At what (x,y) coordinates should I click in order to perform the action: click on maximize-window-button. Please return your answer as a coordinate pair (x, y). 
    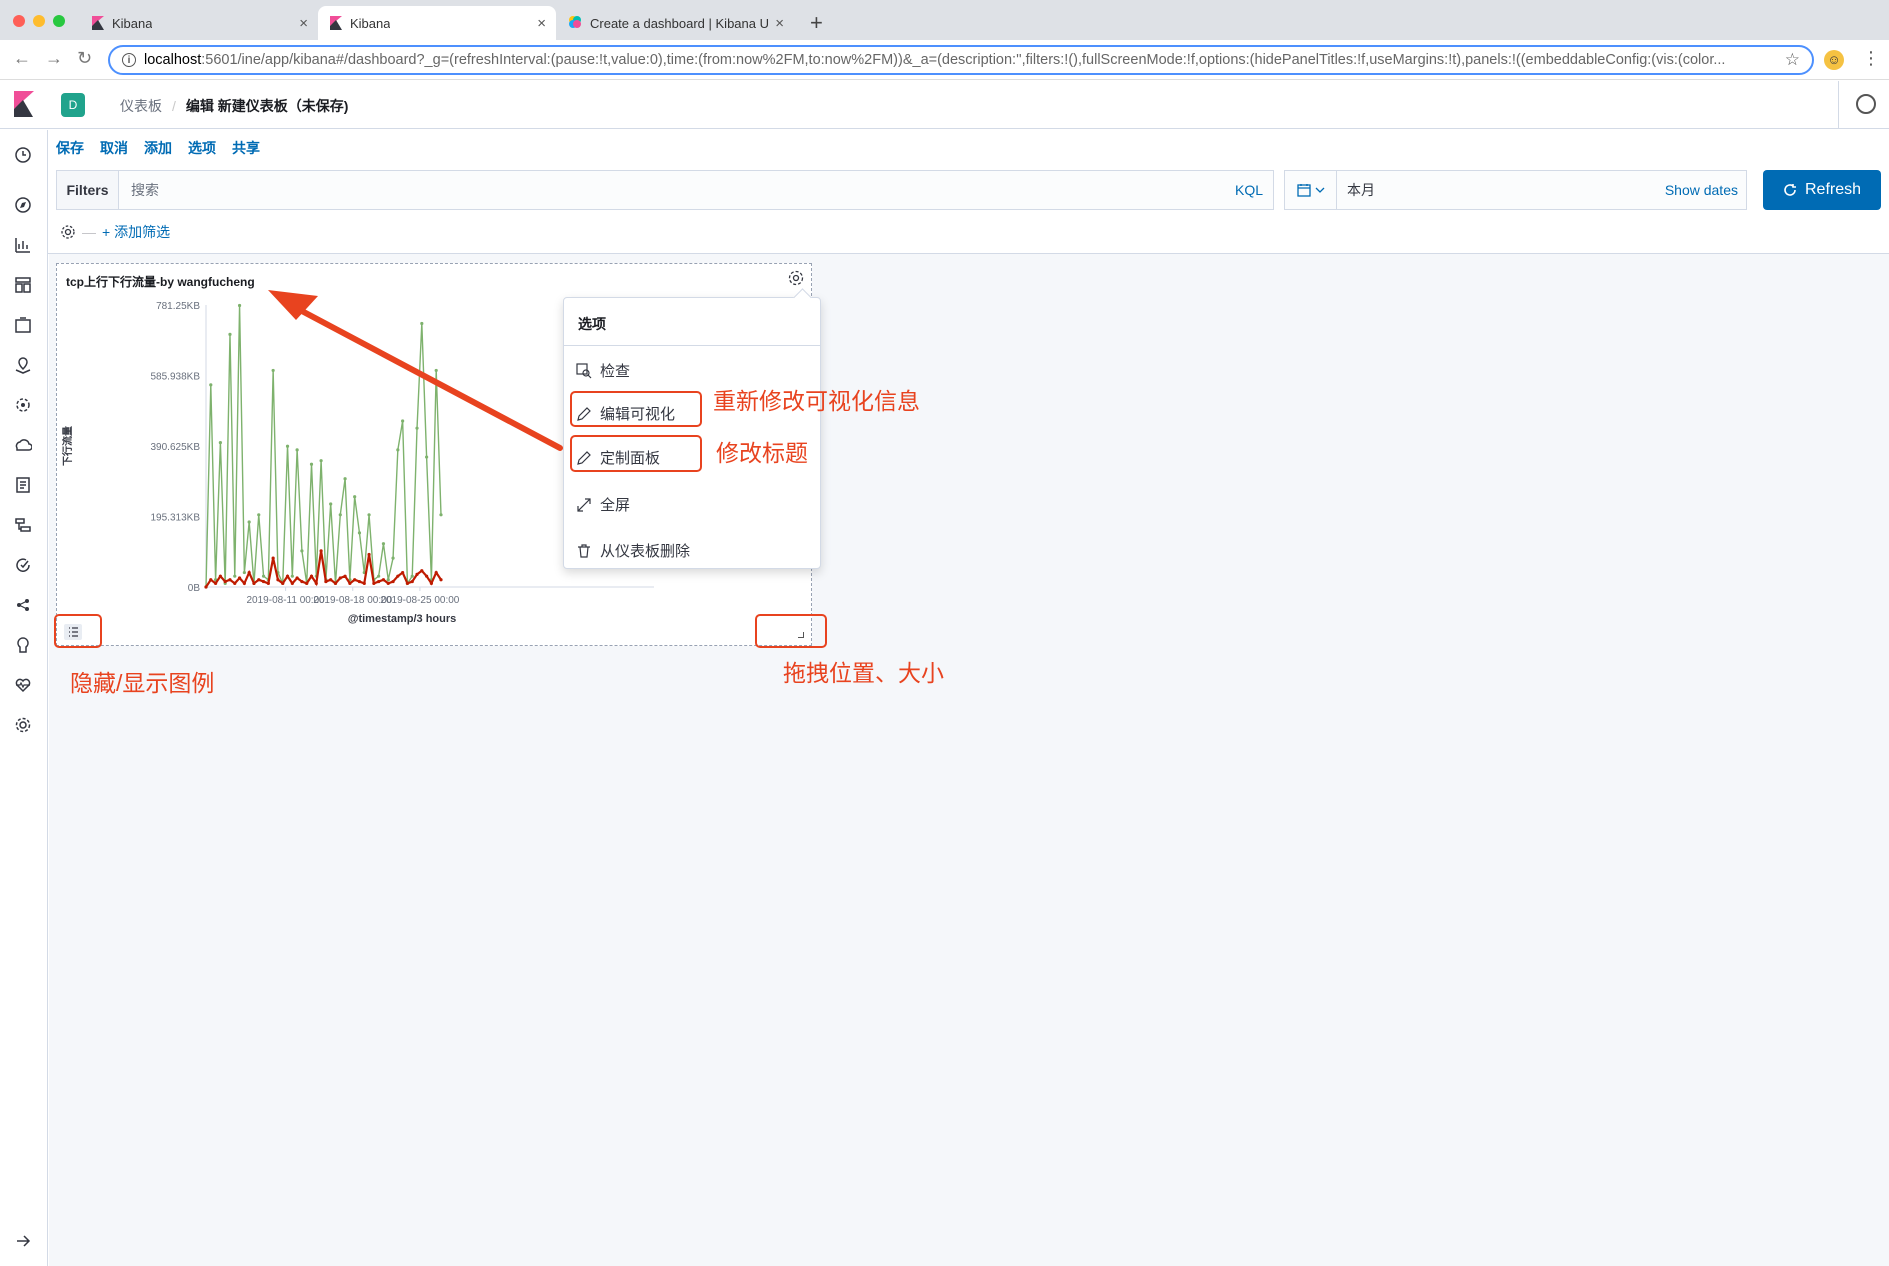
    Looking at the image, I should click on (59, 21).